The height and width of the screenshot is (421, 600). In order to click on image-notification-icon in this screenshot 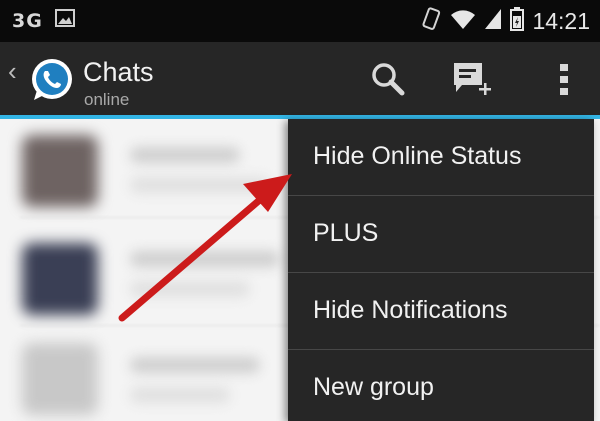, I will do `click(64, 20)`.